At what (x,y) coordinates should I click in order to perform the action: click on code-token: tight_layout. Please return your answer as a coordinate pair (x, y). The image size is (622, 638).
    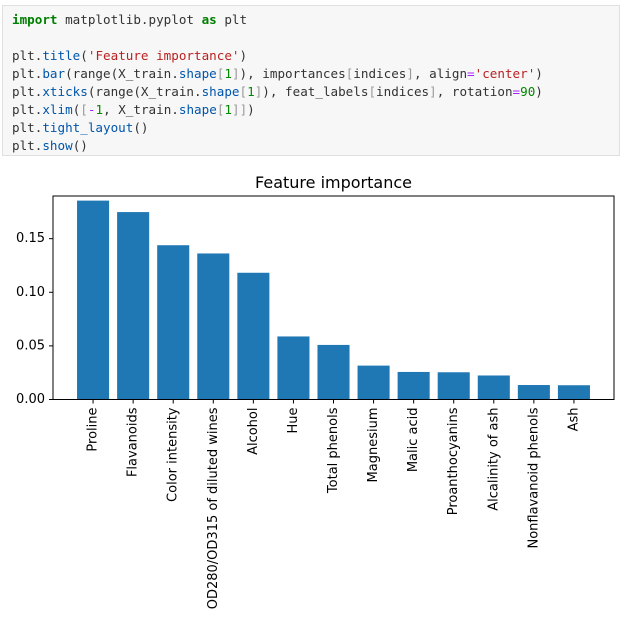
    Looking at the image, I should click on (88, 127).